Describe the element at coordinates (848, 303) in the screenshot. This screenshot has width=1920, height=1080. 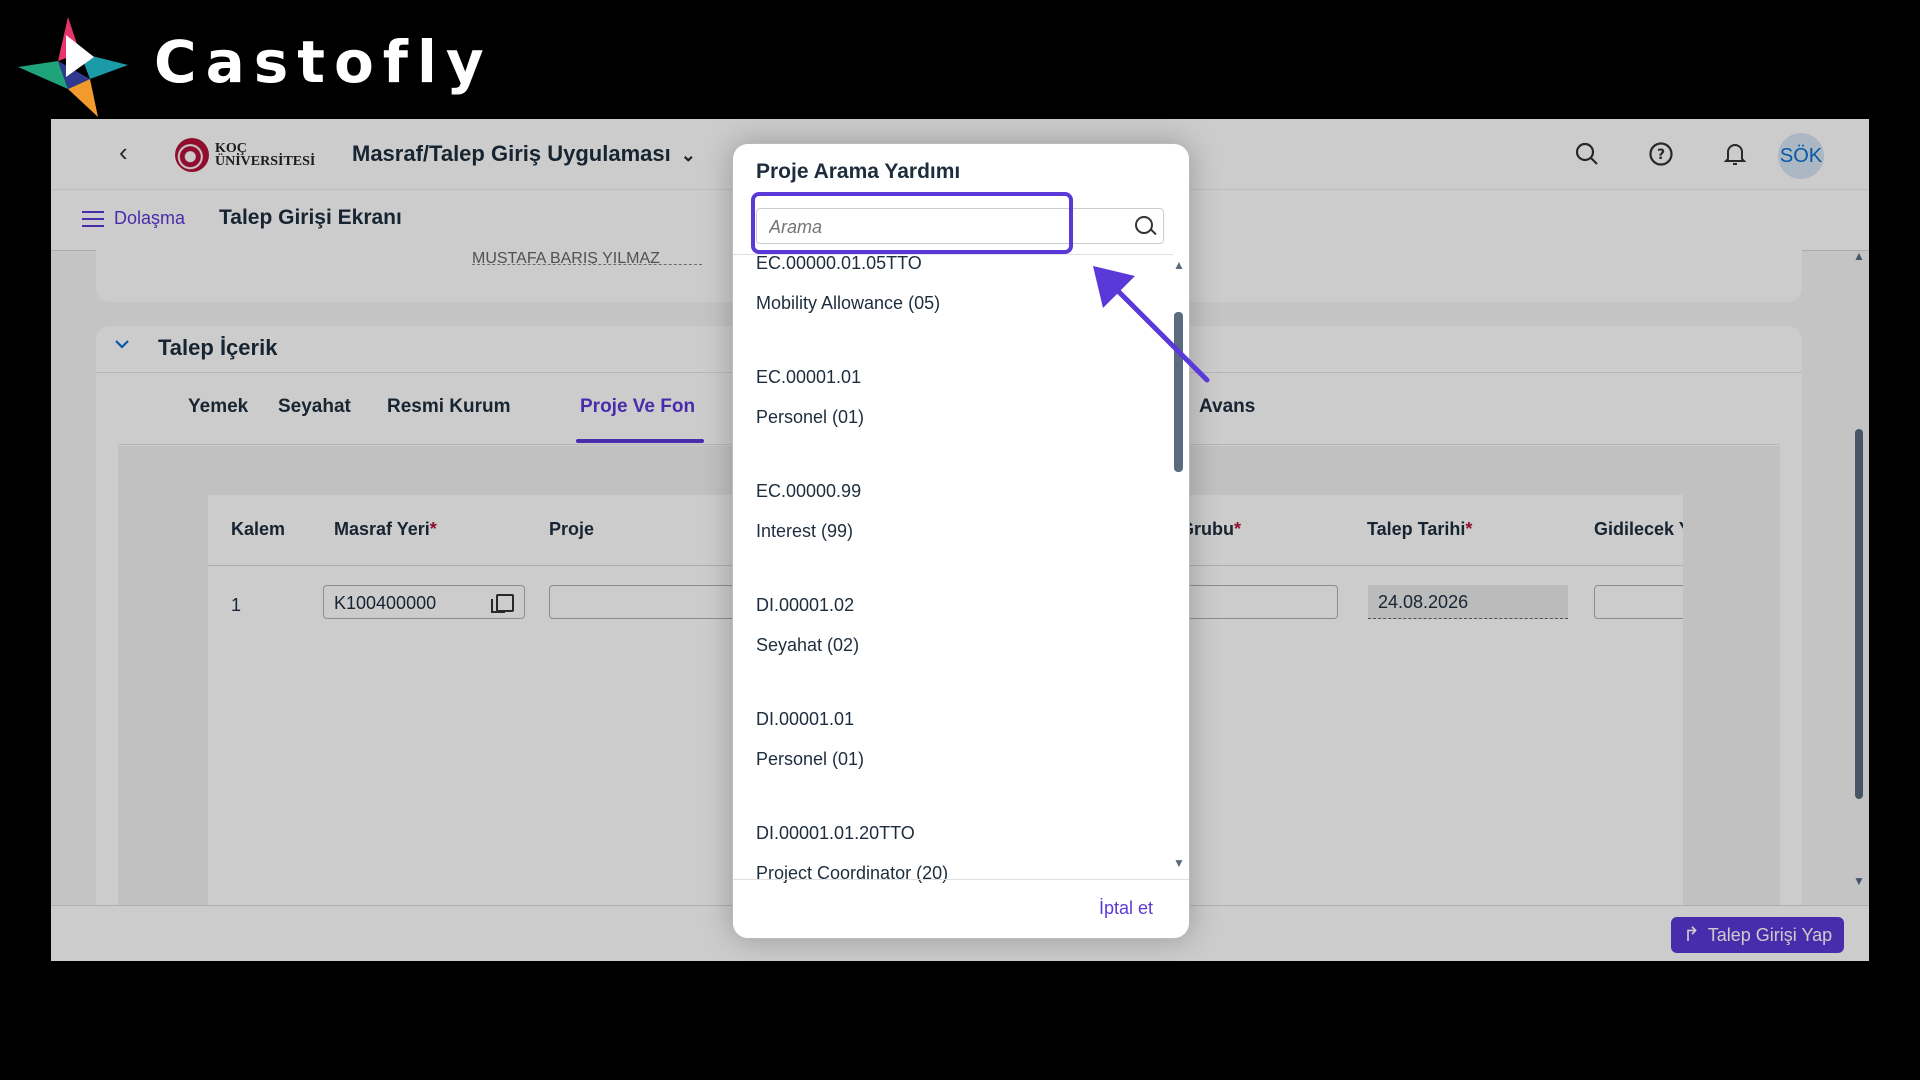
I see `project-name: Mobility Allowance (05)` at that location.